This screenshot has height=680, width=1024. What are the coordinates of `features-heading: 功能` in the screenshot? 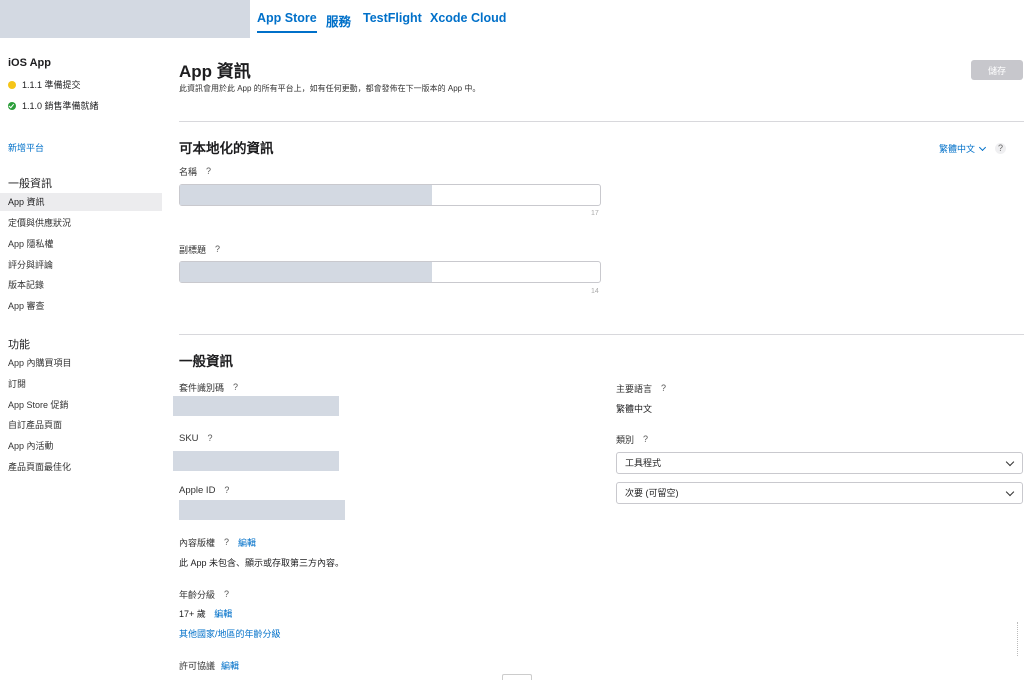 It's located at (19, 345).